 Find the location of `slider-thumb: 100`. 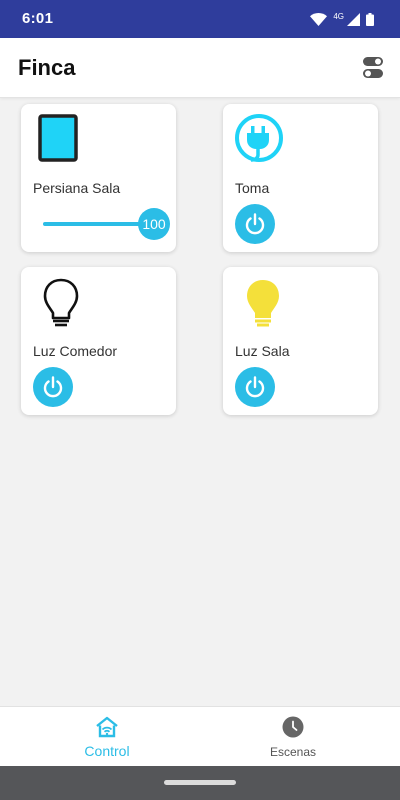

slider-thumb: 100 is located at coordinates (154, 224).